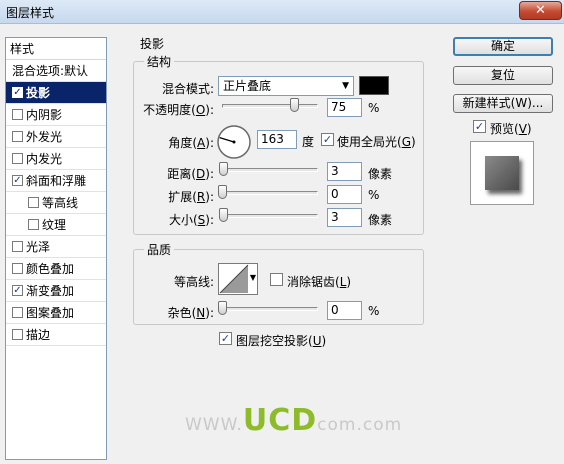 The image size is (564, 464). What do you see at coordinates (270, 309) in the screenshot?
I see `noise-slider` at bounding box center [270, 309].